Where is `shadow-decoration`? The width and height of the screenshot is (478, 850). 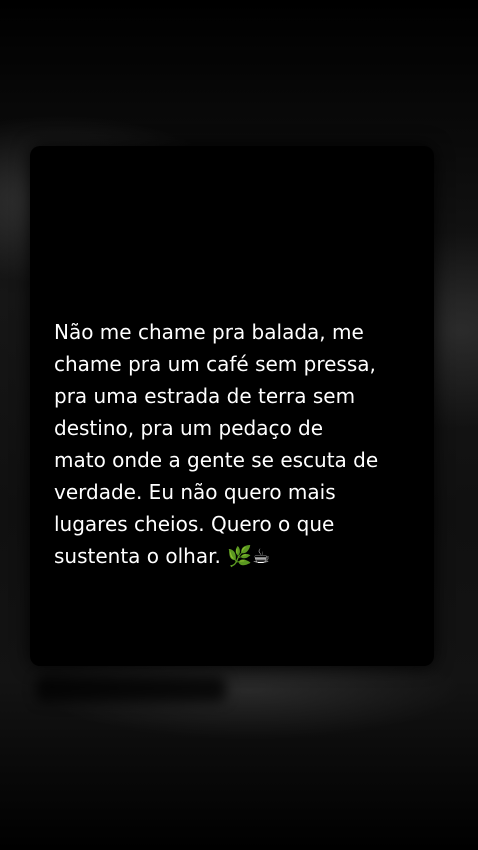
shadow-decoration is located at coordinates (131, 689).